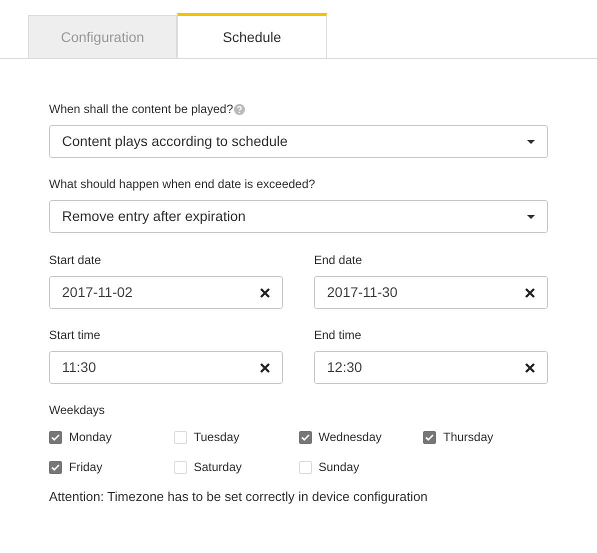  What do you see at coordinates (252, 35) in the screenshot?
I see `tab: Schedule` at bounding box center [252, 35].